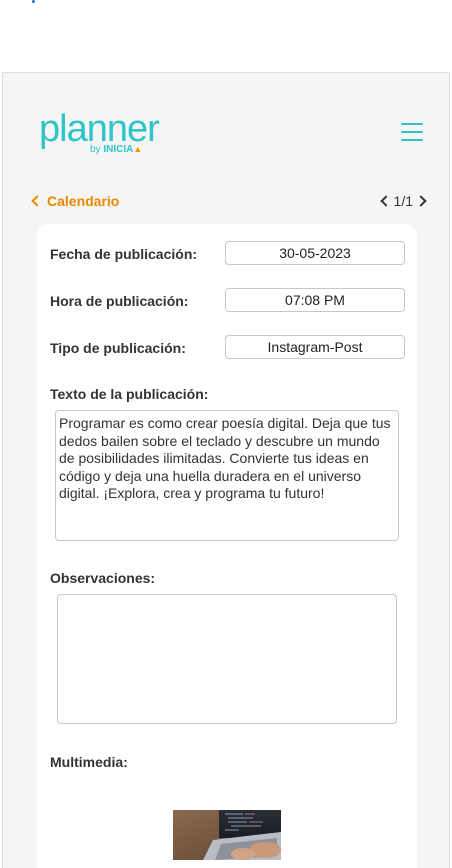 This screenshot has height=868, width=452. Describe the element at coordinates (385, 201) in the screenshot. I see `prev-arrow-icon` at that location.